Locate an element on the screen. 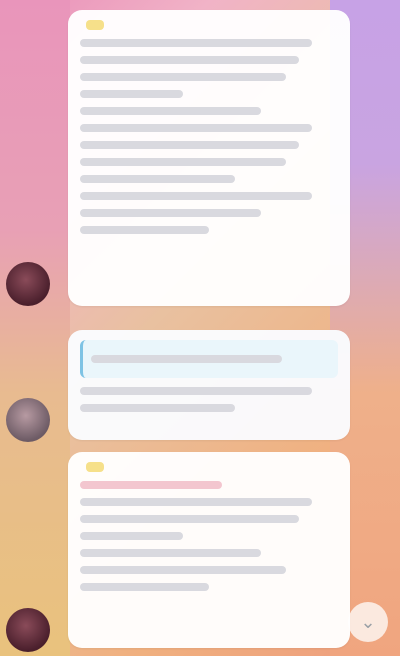 This screenshot has height=656, width=400. scroll-down-button: ⌄ is located at coordinates (368, 622).